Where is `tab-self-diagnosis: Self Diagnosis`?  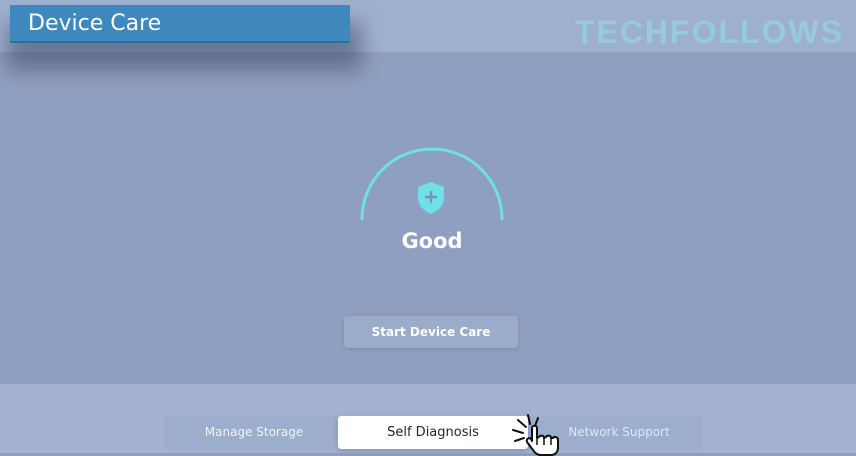
tab-self-diagnosis: Self Diagnosis is located at coordinates (433, 432).